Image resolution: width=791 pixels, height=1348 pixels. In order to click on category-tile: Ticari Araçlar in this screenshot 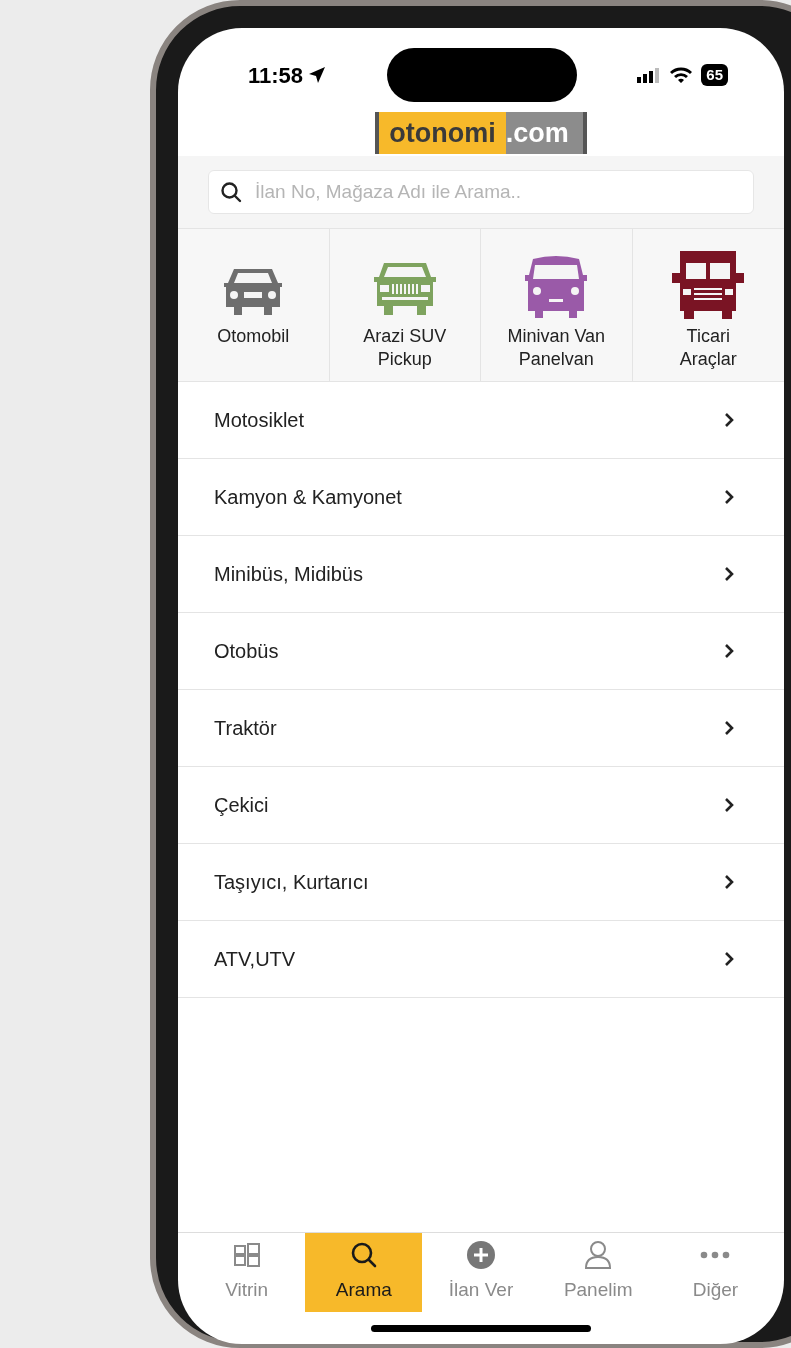, I will do `click(708, 305)`.